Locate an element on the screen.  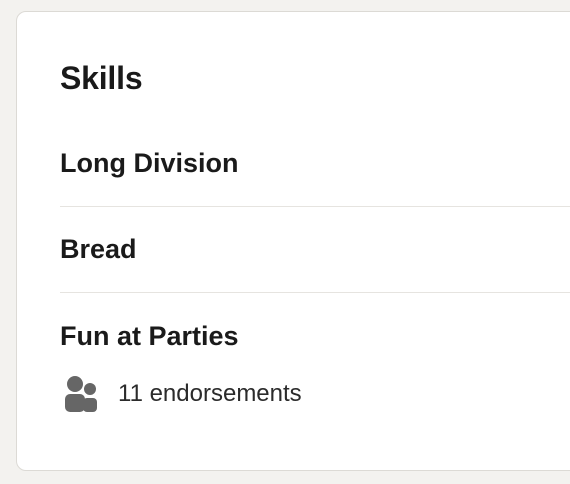
skill-item-bread: Bread is located at coordinates (98, 249).